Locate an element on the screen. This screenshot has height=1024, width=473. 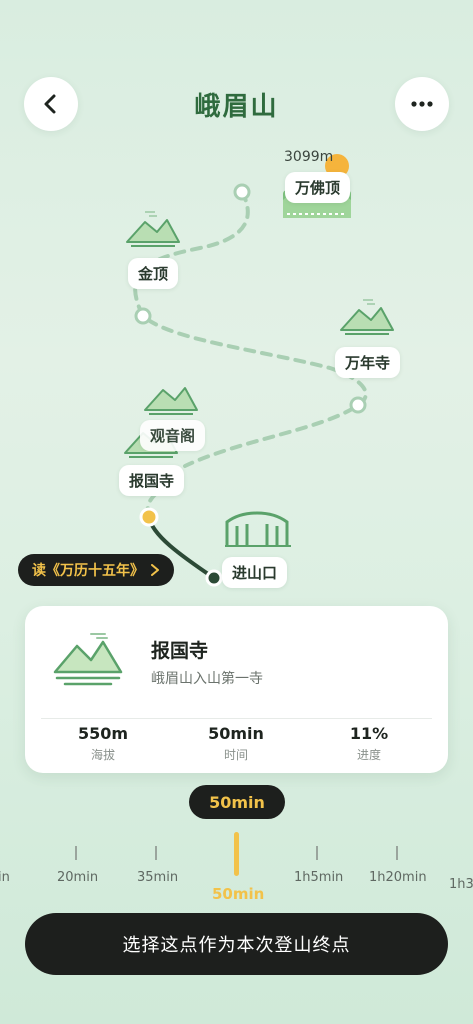
timeline-tick-label: 1h3 is located at coordinates (461, 884).